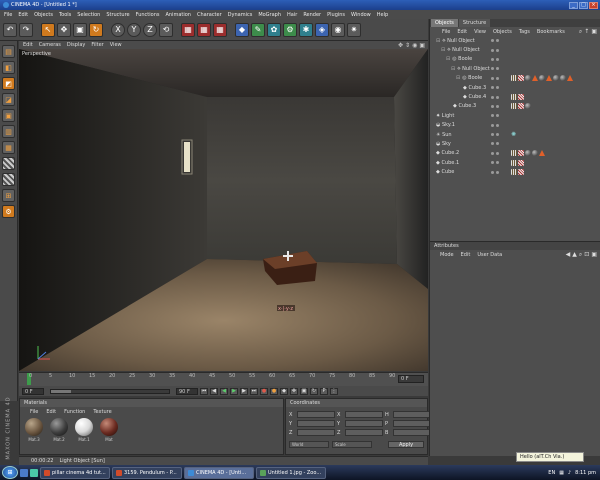 This screenshot has height=480, width=600. Describe the element at coordinates (594, 32) in the screenshot. I see `new-window-icon: ▣` at that location.